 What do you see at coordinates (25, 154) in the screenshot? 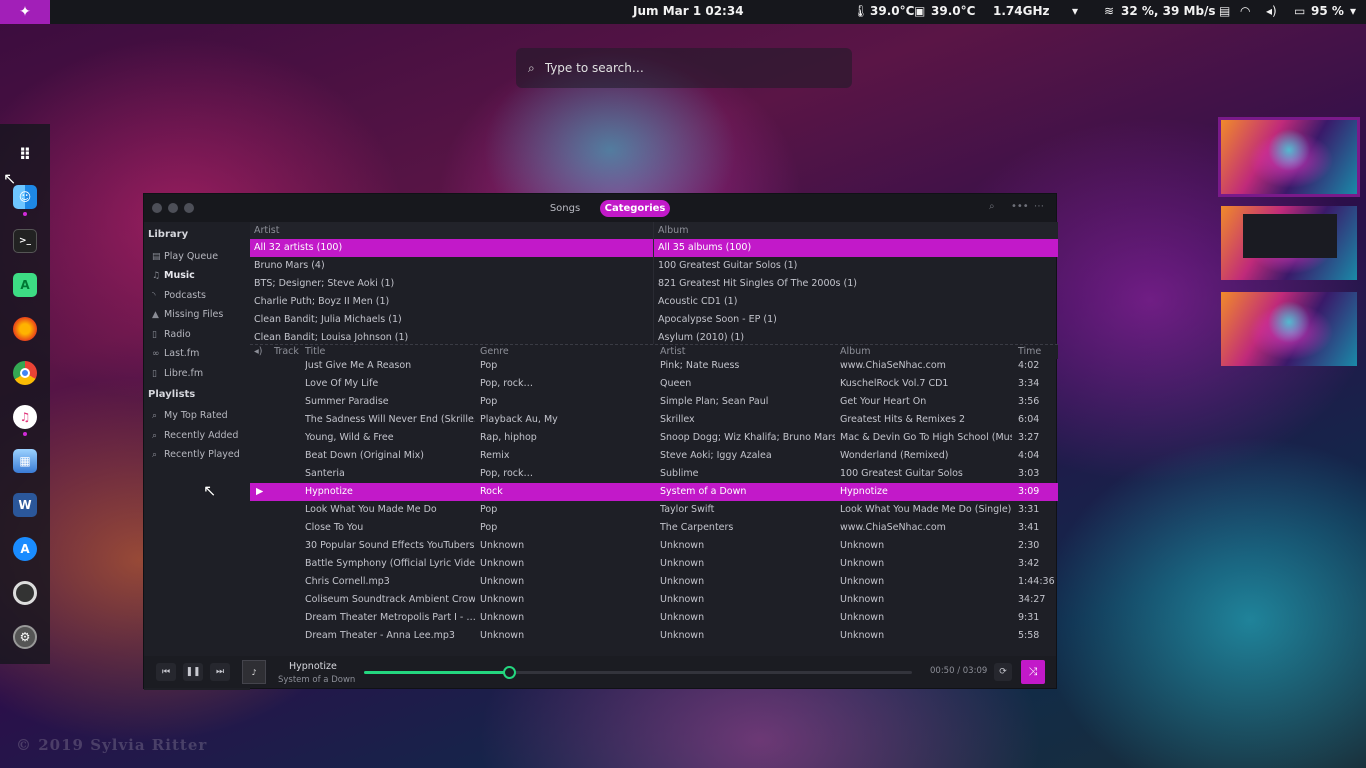
I see `app-grid-icon: ⠿` at bounding box center [25, 154].